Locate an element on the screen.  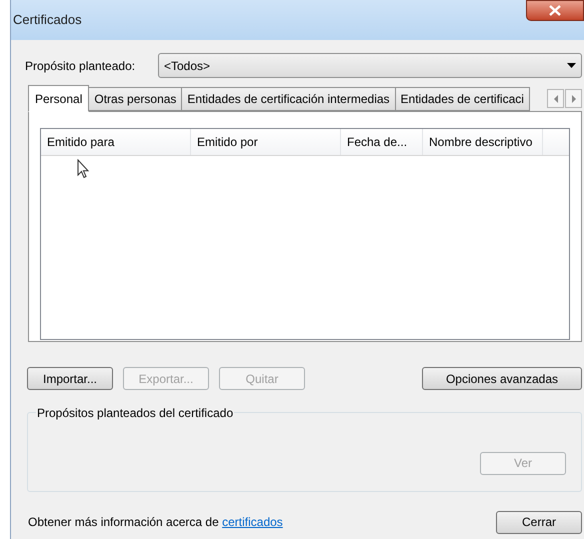
dropdown-value: <Todos> is located at coordinates (187, 66).